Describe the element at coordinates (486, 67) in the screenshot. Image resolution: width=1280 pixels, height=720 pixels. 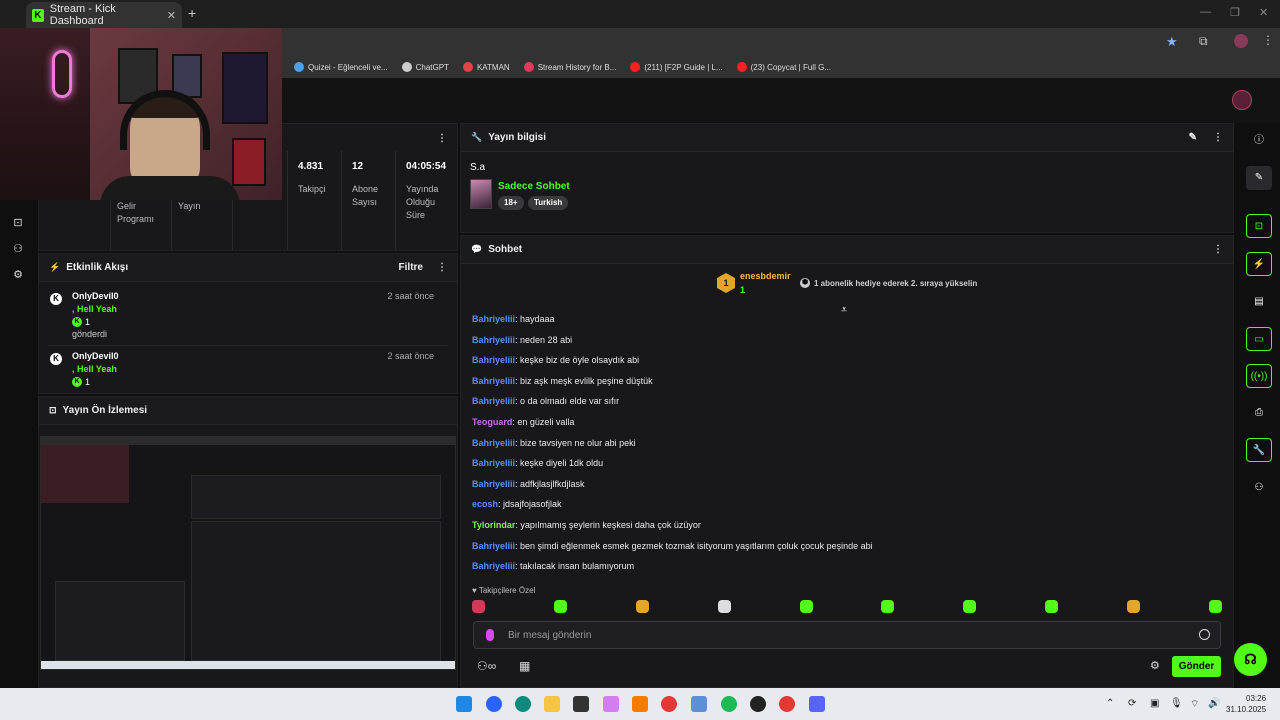
I see `bookmark-item: KATMAN` at that location.